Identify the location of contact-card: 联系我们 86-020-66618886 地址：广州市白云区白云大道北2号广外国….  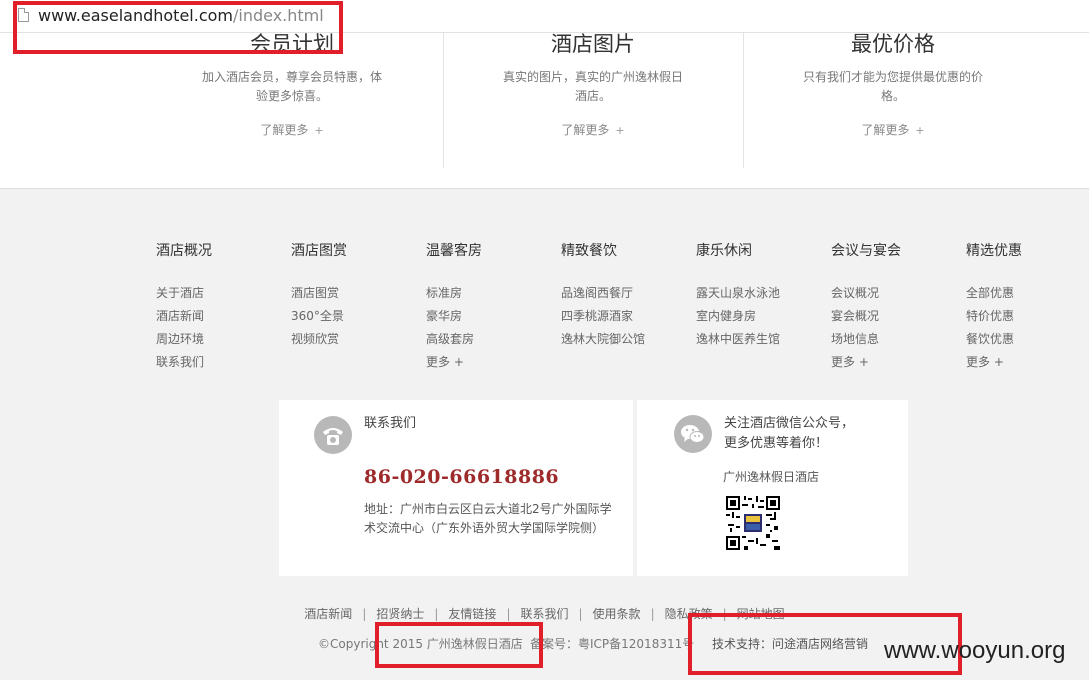
(456, 488).